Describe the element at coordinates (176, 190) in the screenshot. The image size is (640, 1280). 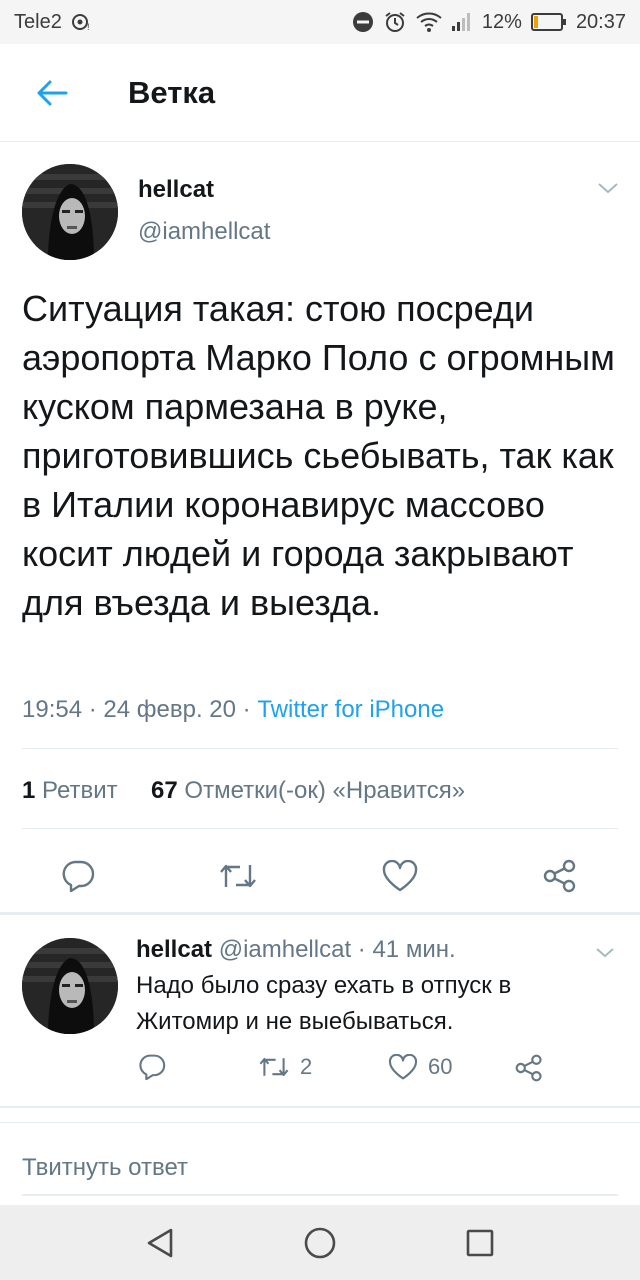
I see `author-name: hellcat` at that location.